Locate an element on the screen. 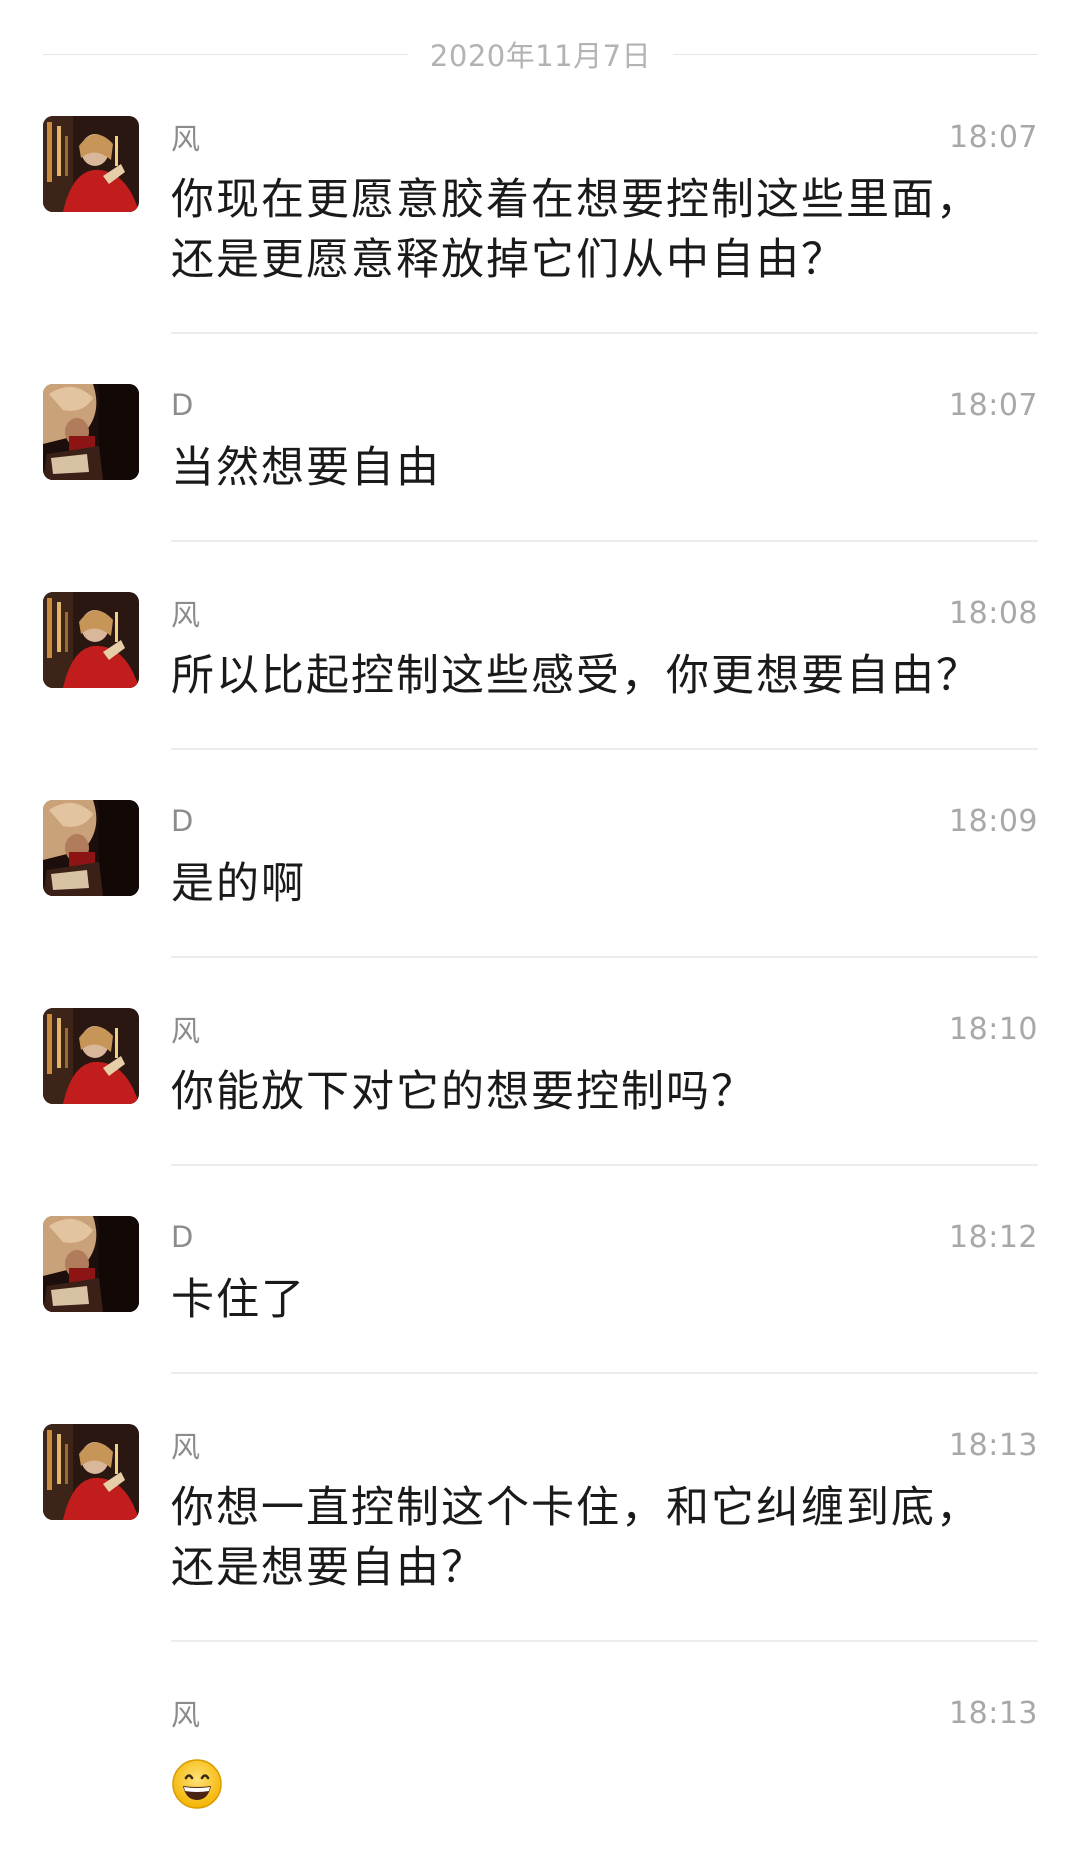  divider-line-left is located at coordinates (225, 54).